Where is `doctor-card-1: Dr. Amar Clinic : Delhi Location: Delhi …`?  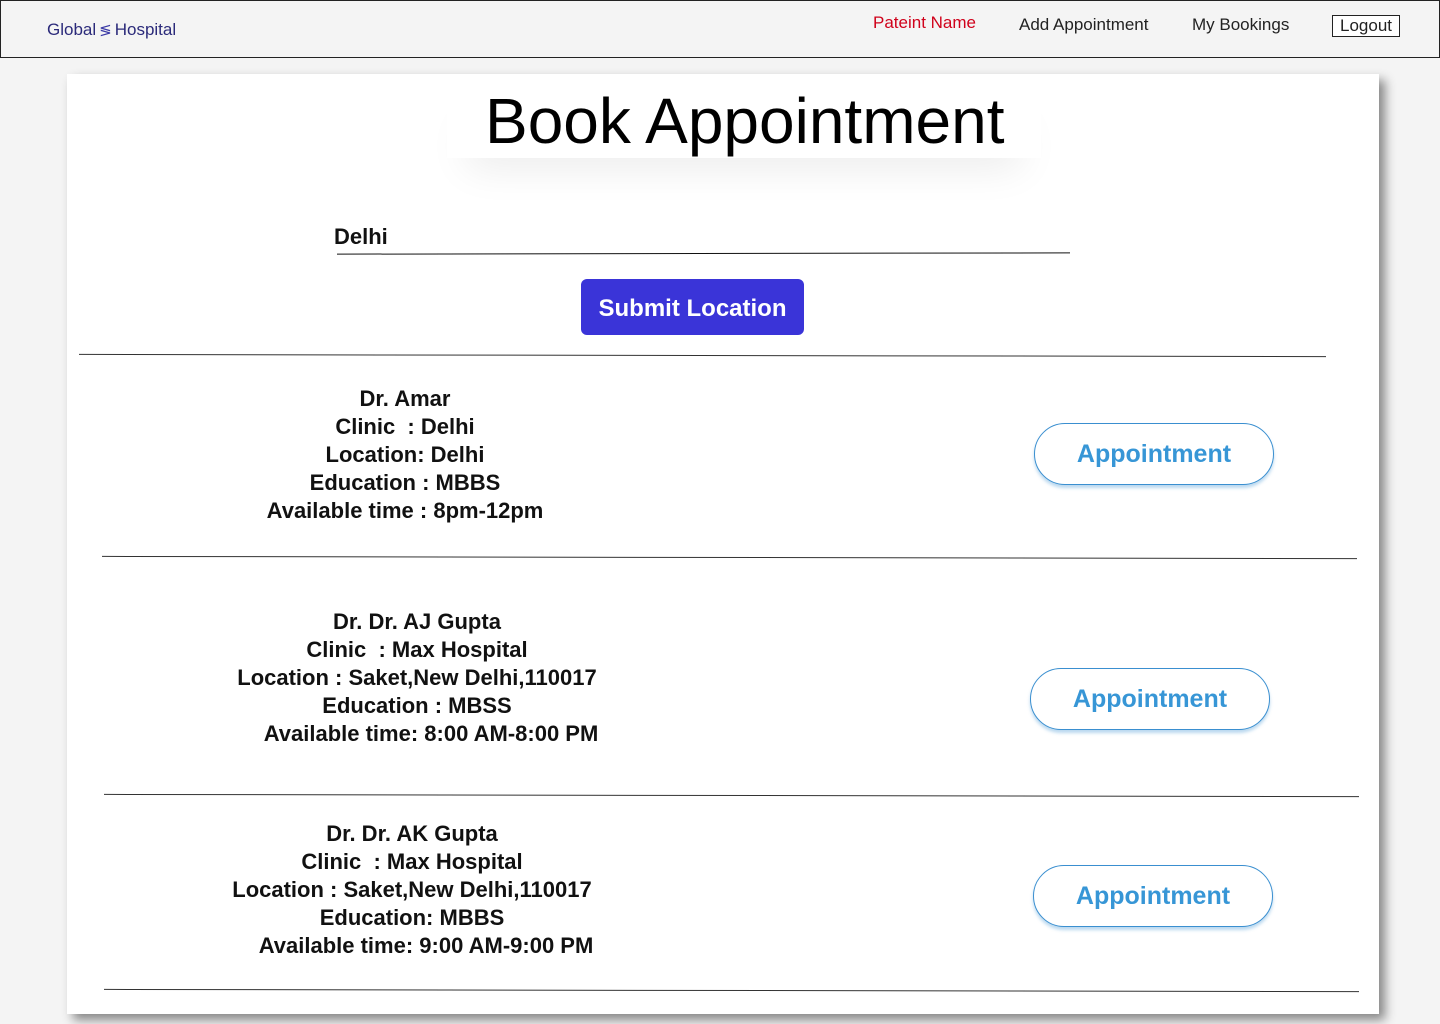
doctor-card-1: Dr. Amar Clinic : Delhi Location: Delhi … is located at coordinates (405, 455).